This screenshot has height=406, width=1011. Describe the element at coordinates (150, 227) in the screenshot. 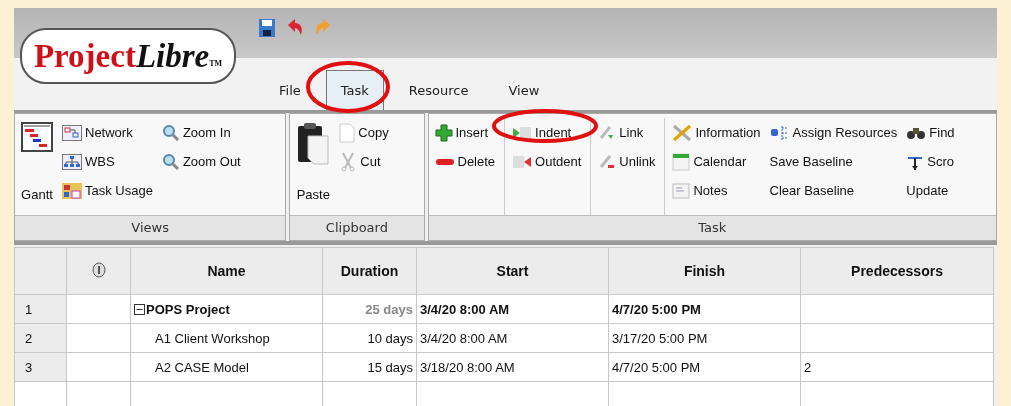

I see `group-label: Views` at that location.